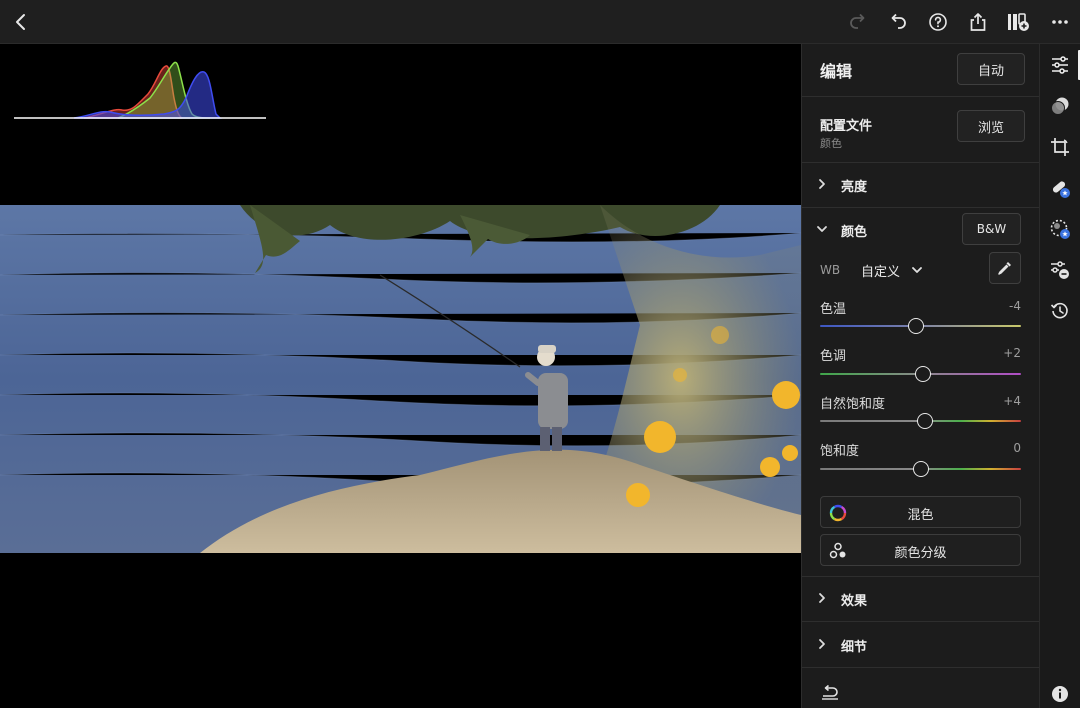 This screenshot has width=1080, height=708. Describe the element at coordinates (833, 309) in the screenshot. I see `temp-slider-label: 色温` at that location.